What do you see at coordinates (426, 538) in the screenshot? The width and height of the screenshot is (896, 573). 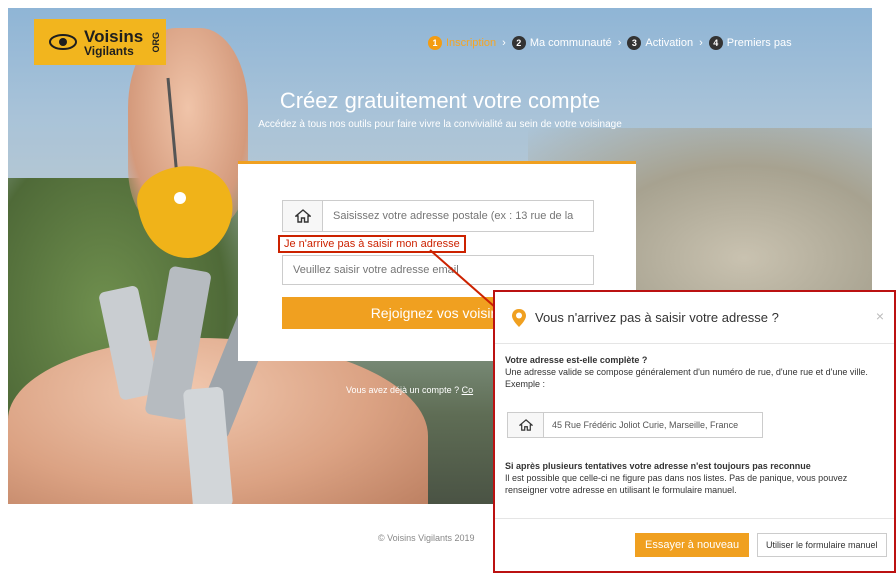 I see `copyright: © Voisins Vigilants 2019` at bounding box center [426, 538].